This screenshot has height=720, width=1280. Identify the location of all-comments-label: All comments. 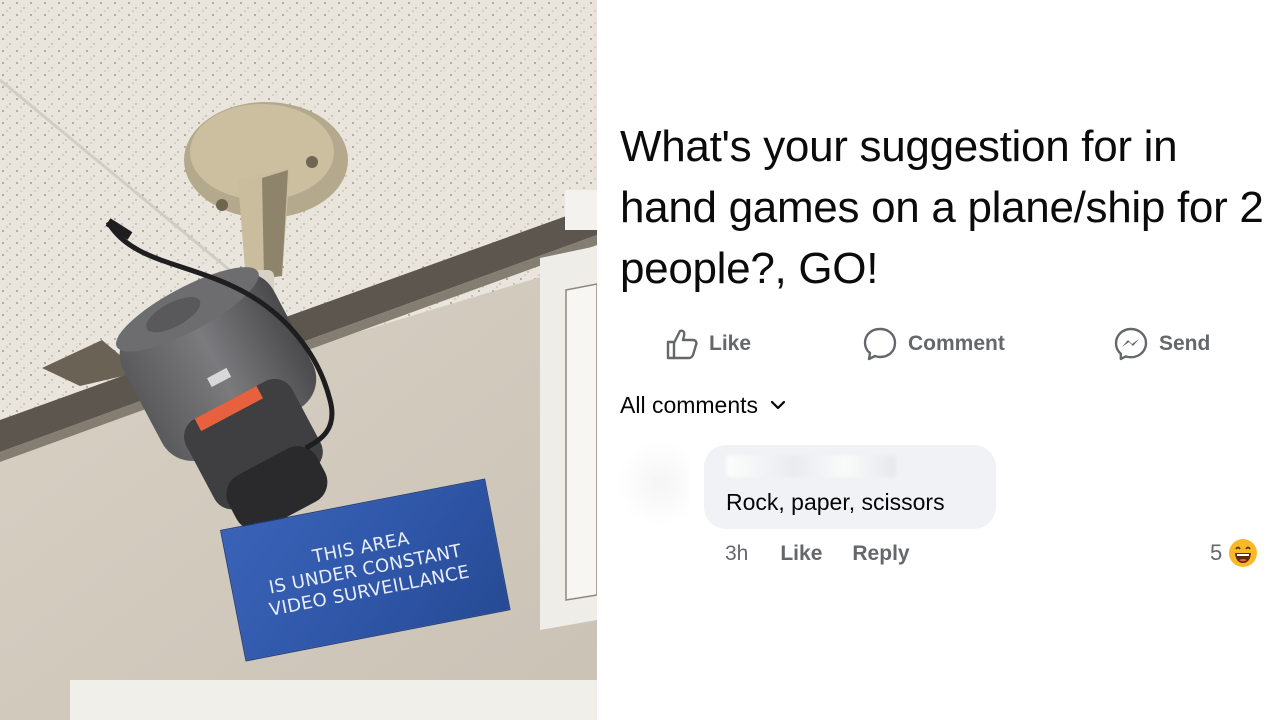
(689, 404).